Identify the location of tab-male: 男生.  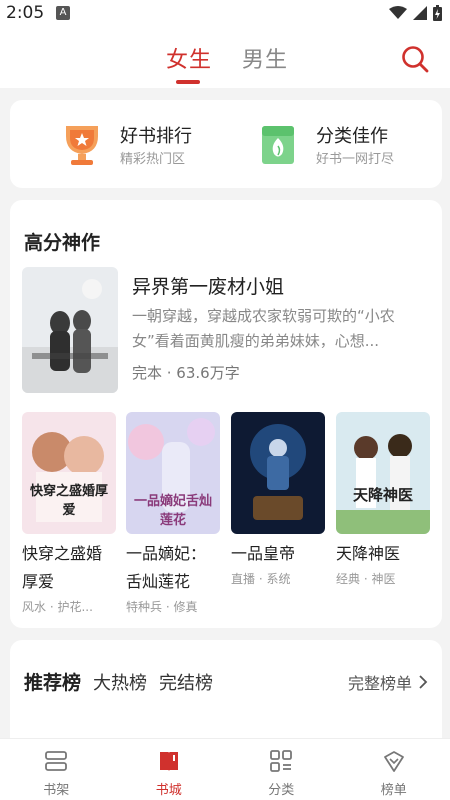
(265, 58).